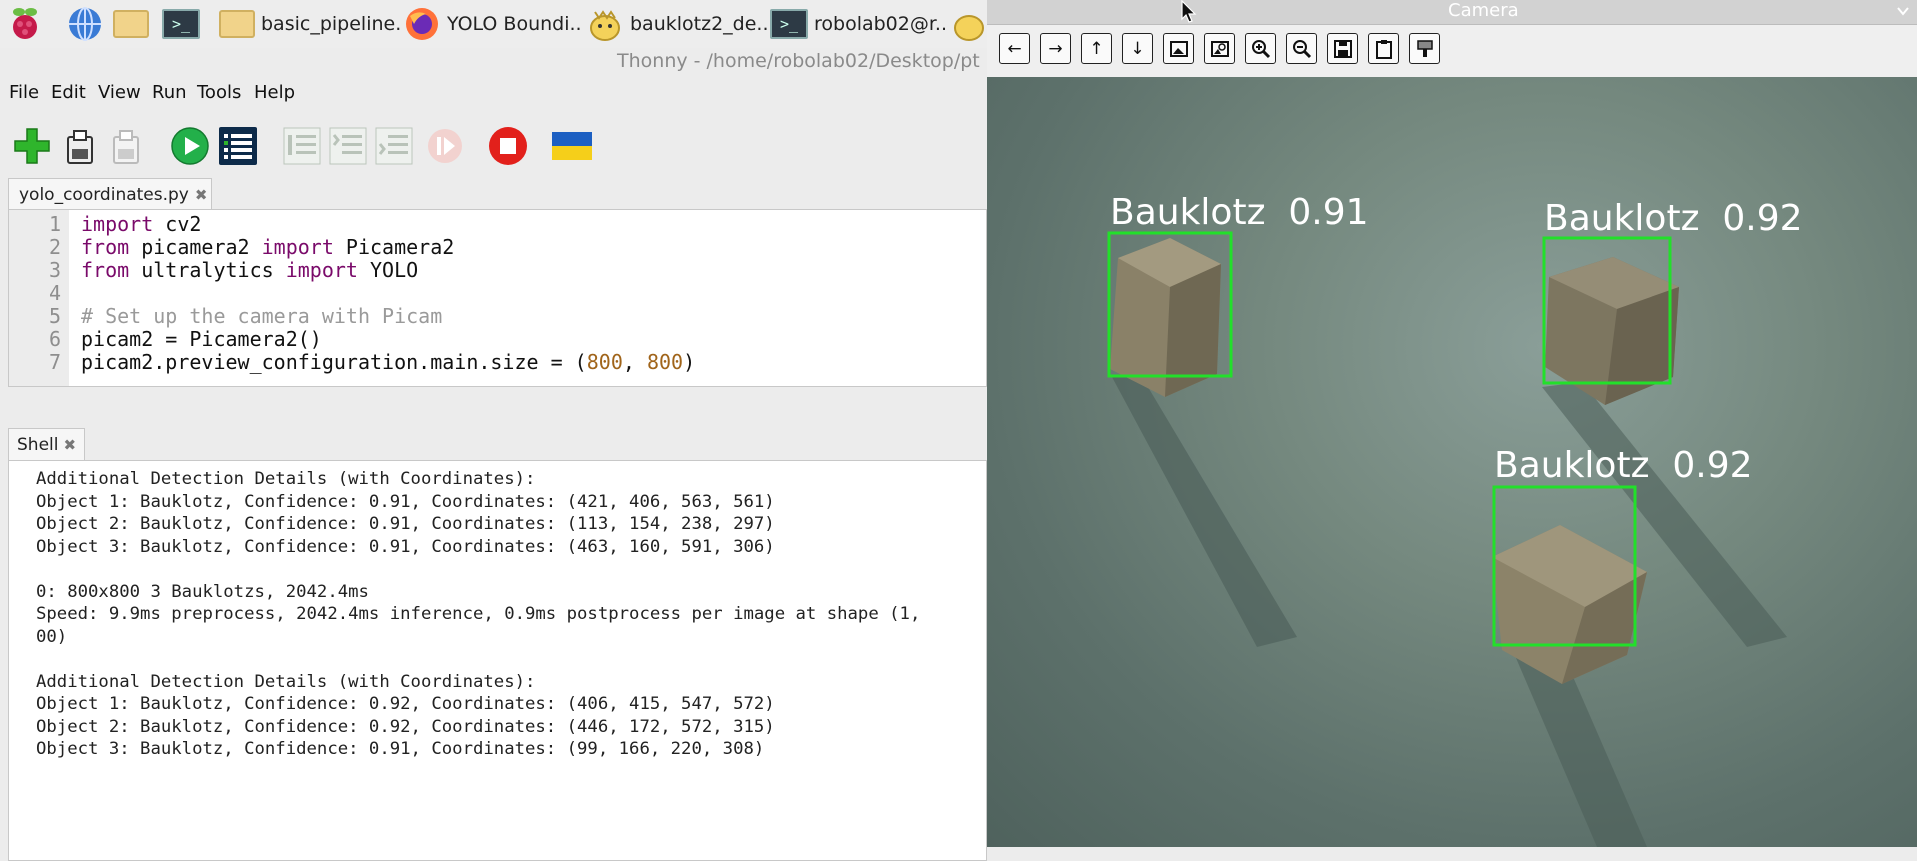 The height and width of the screenshot is (861, 1917). I want to click on menu-file: File, so click(24, 92).